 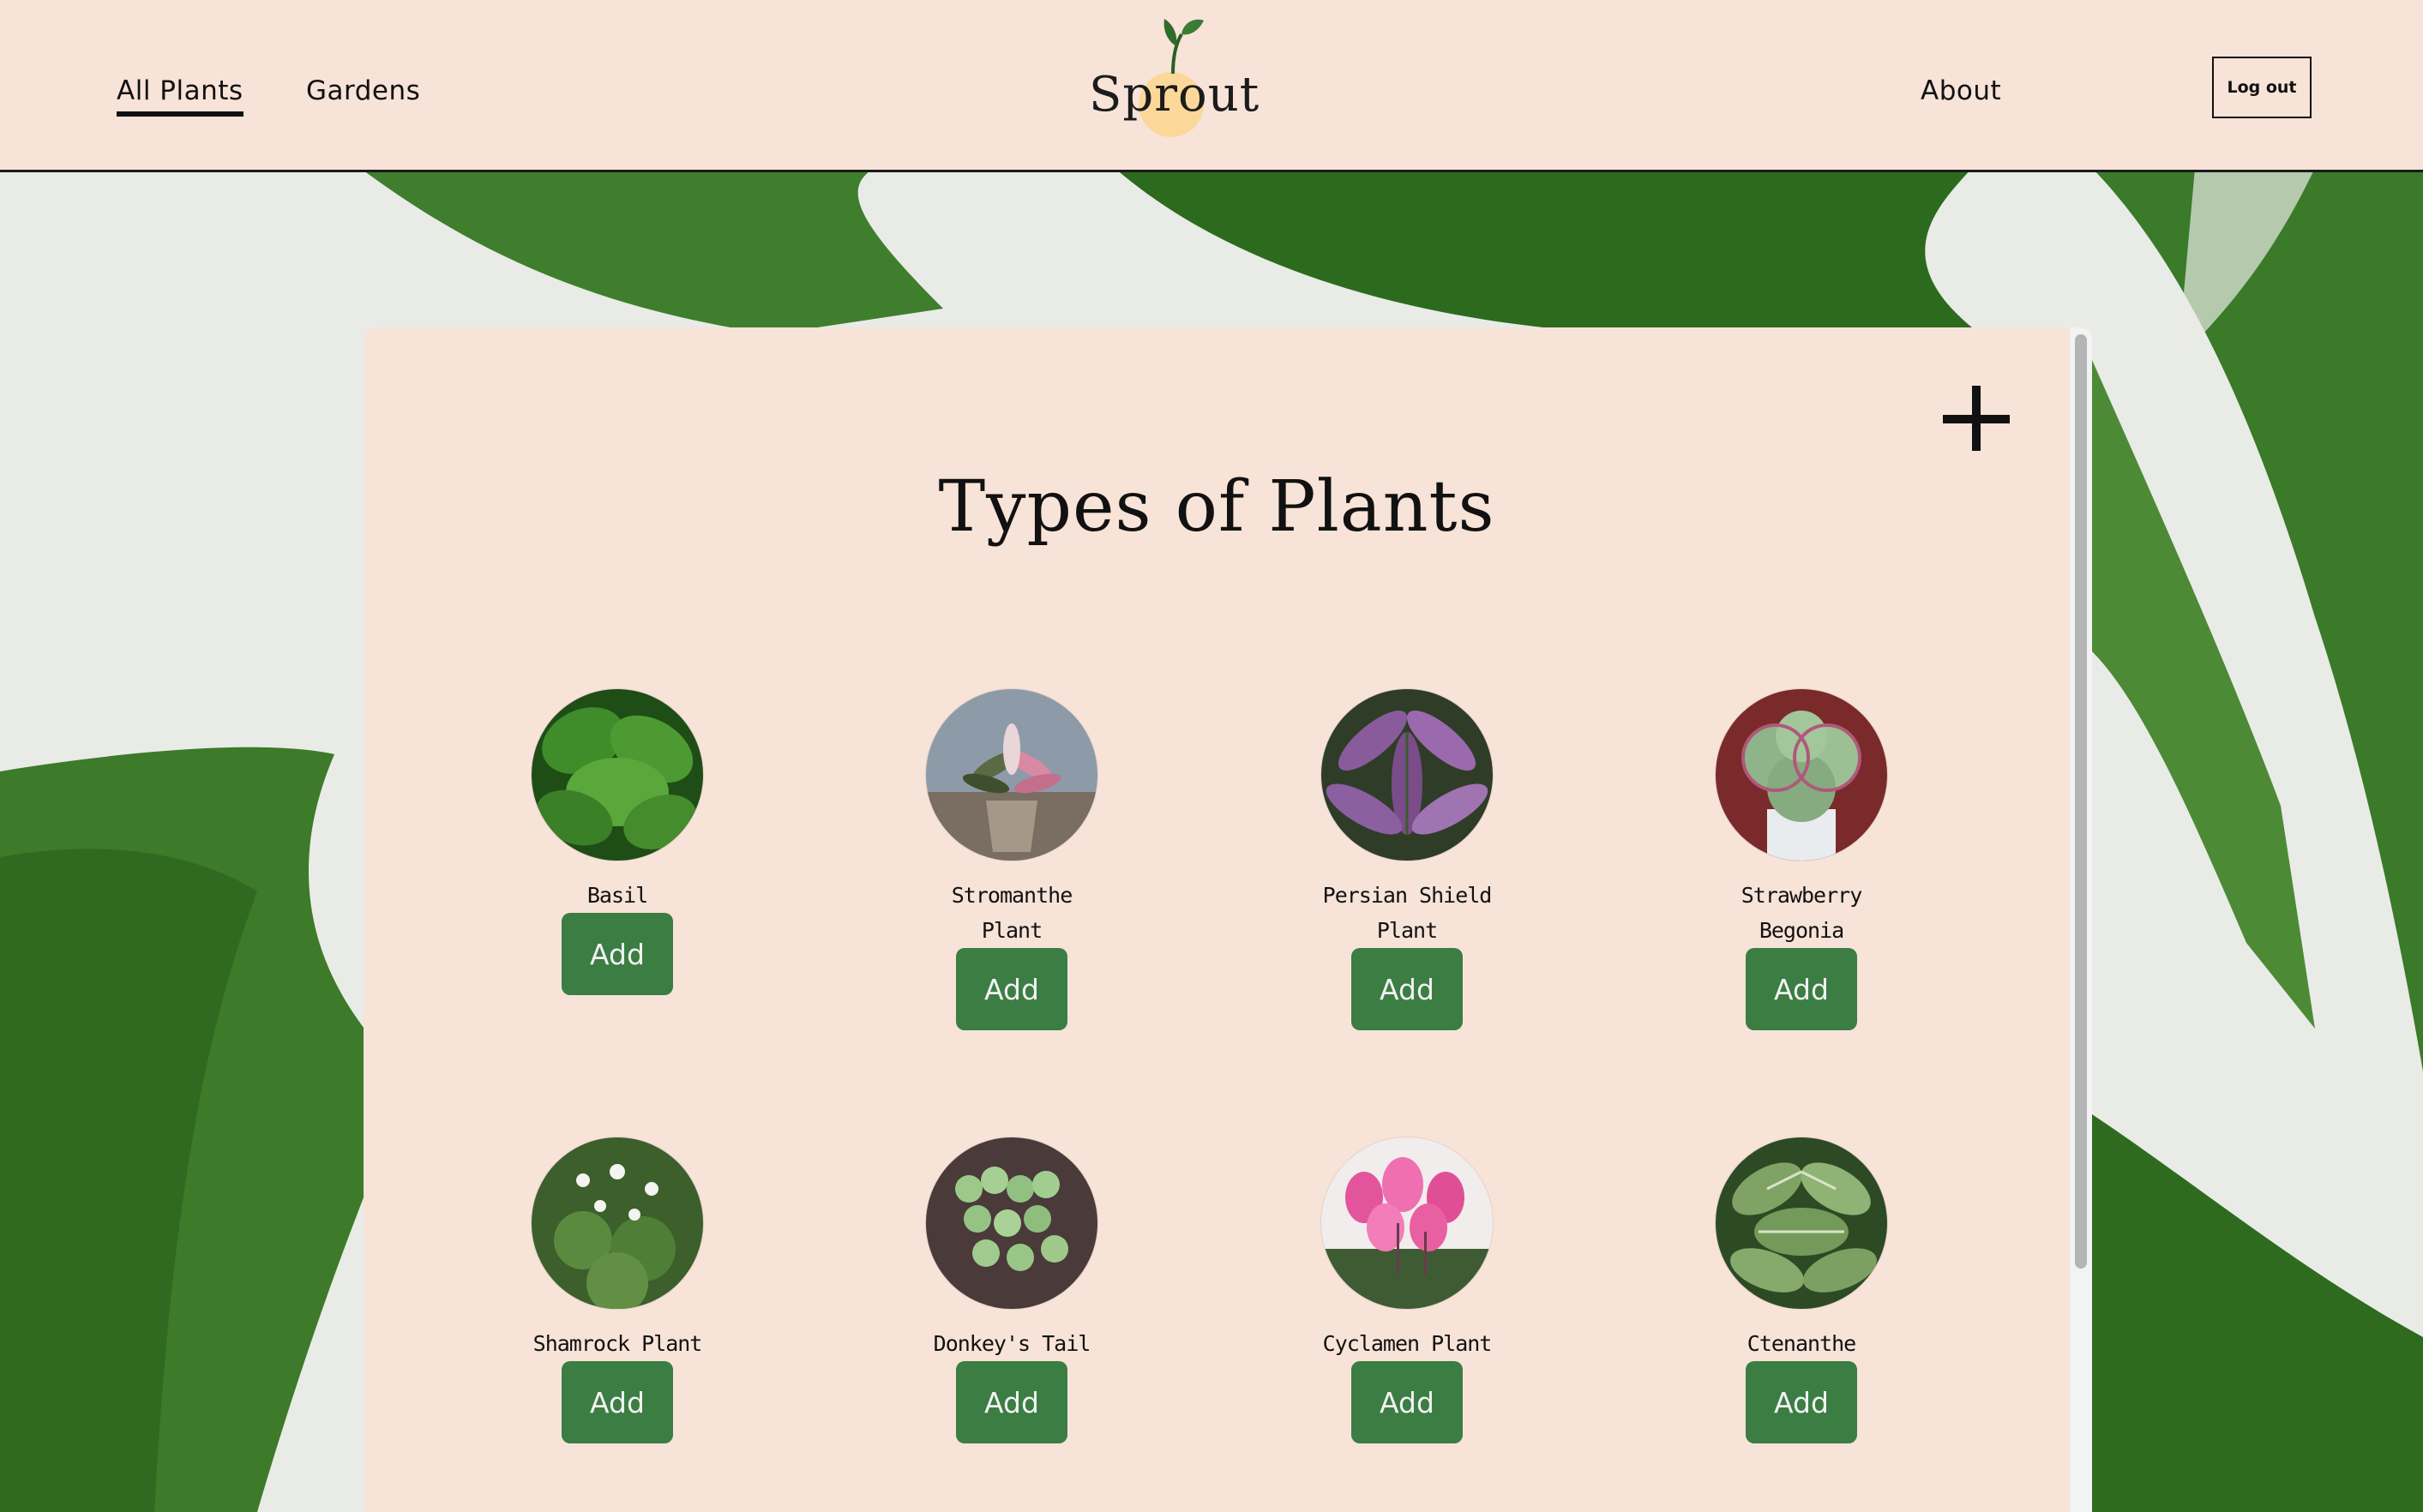 What do you see at coordinates (2262, 87) in the screenshot?
I see `logout-button: Log out` at bounding box center [2262, 87].